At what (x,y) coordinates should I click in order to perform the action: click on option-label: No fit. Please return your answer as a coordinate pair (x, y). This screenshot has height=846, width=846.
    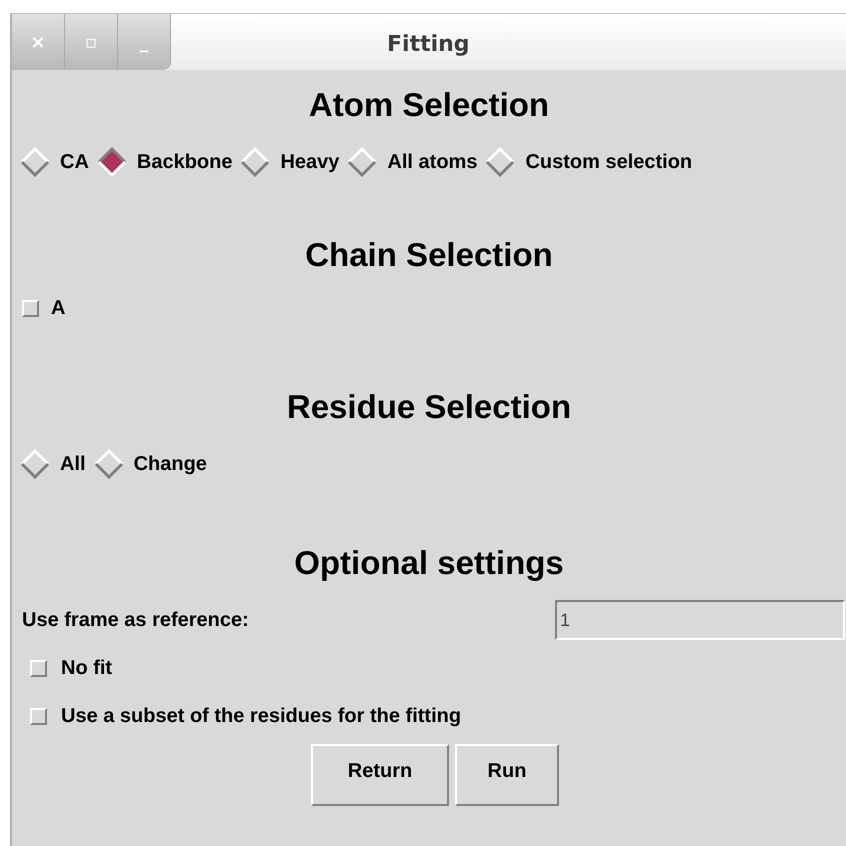
    Looking at the image, I should click on (86, 668).